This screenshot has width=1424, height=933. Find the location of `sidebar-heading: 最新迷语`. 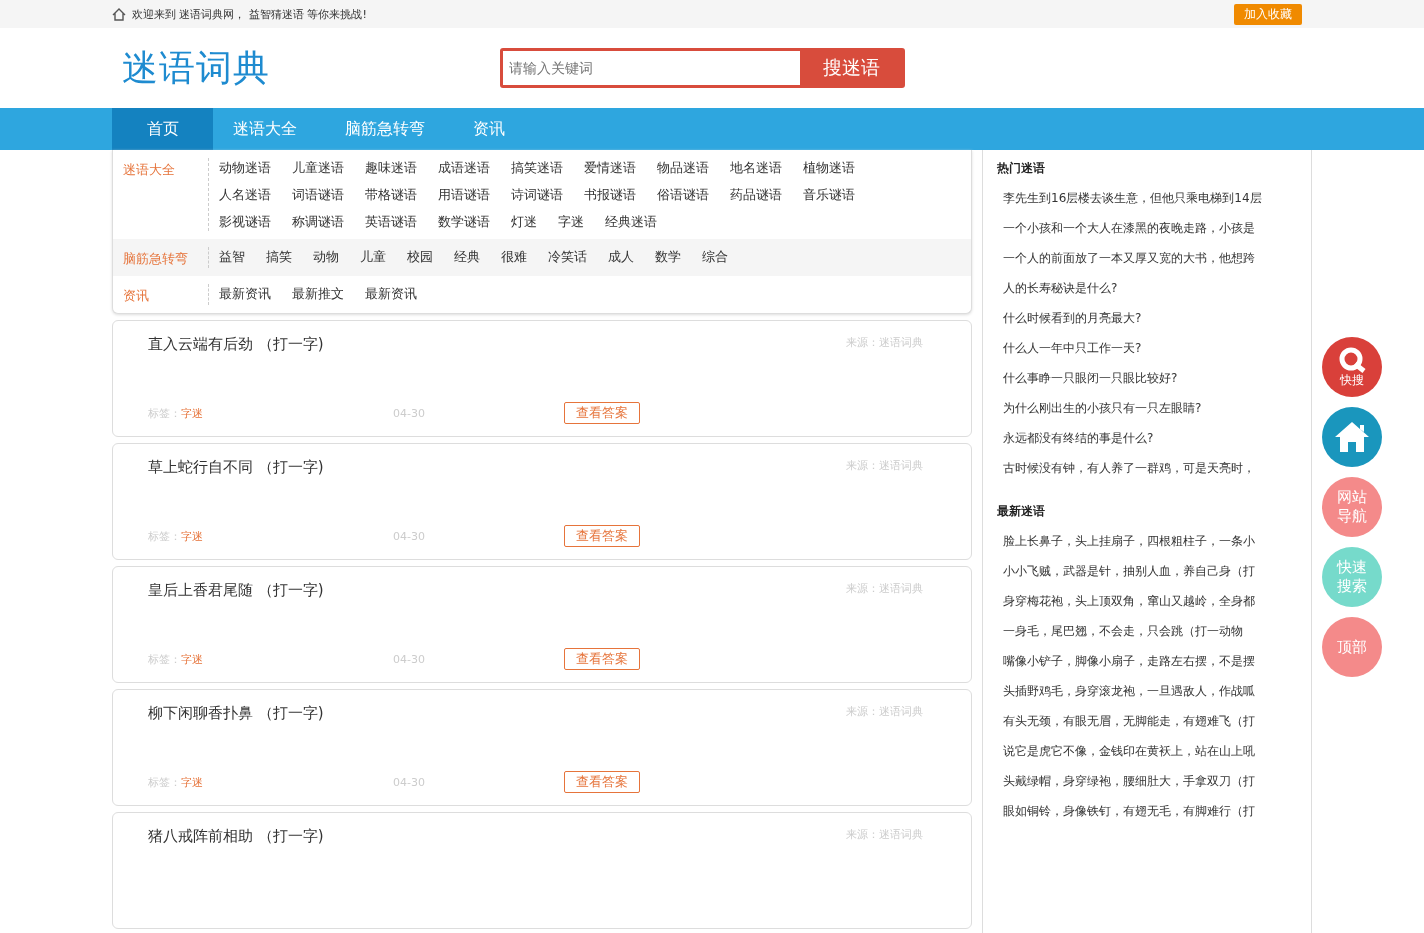

sidebar-heading: 最新迷语 is located at coordinates (1021, 511).